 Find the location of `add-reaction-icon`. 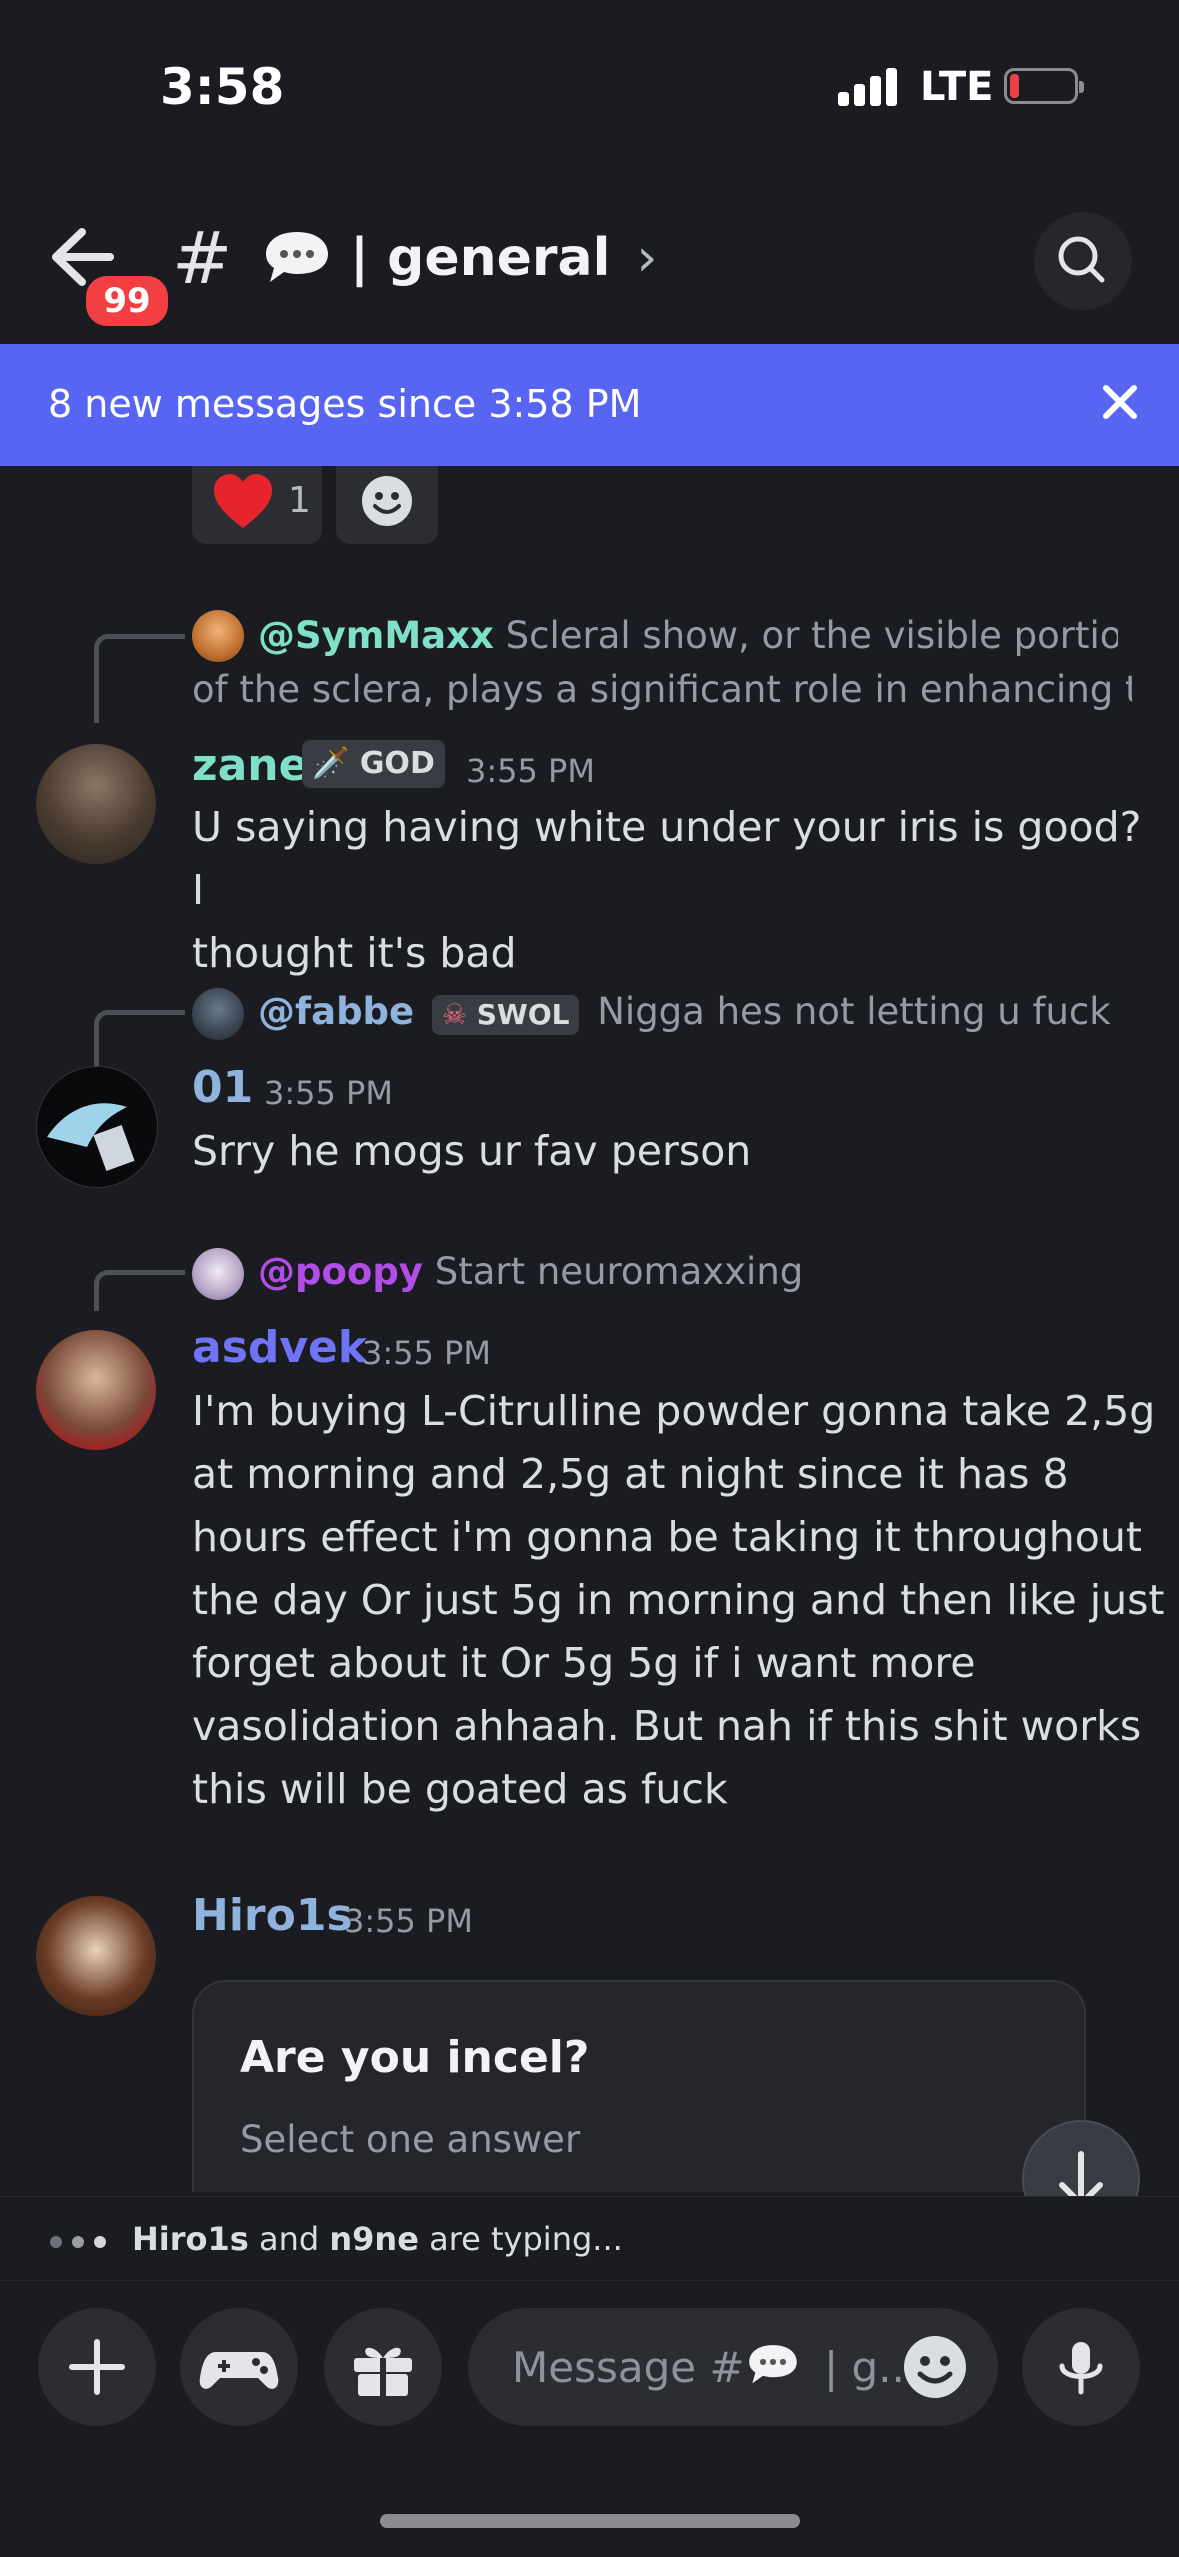

add-reaction-icon is located at coordinates (387, 503).